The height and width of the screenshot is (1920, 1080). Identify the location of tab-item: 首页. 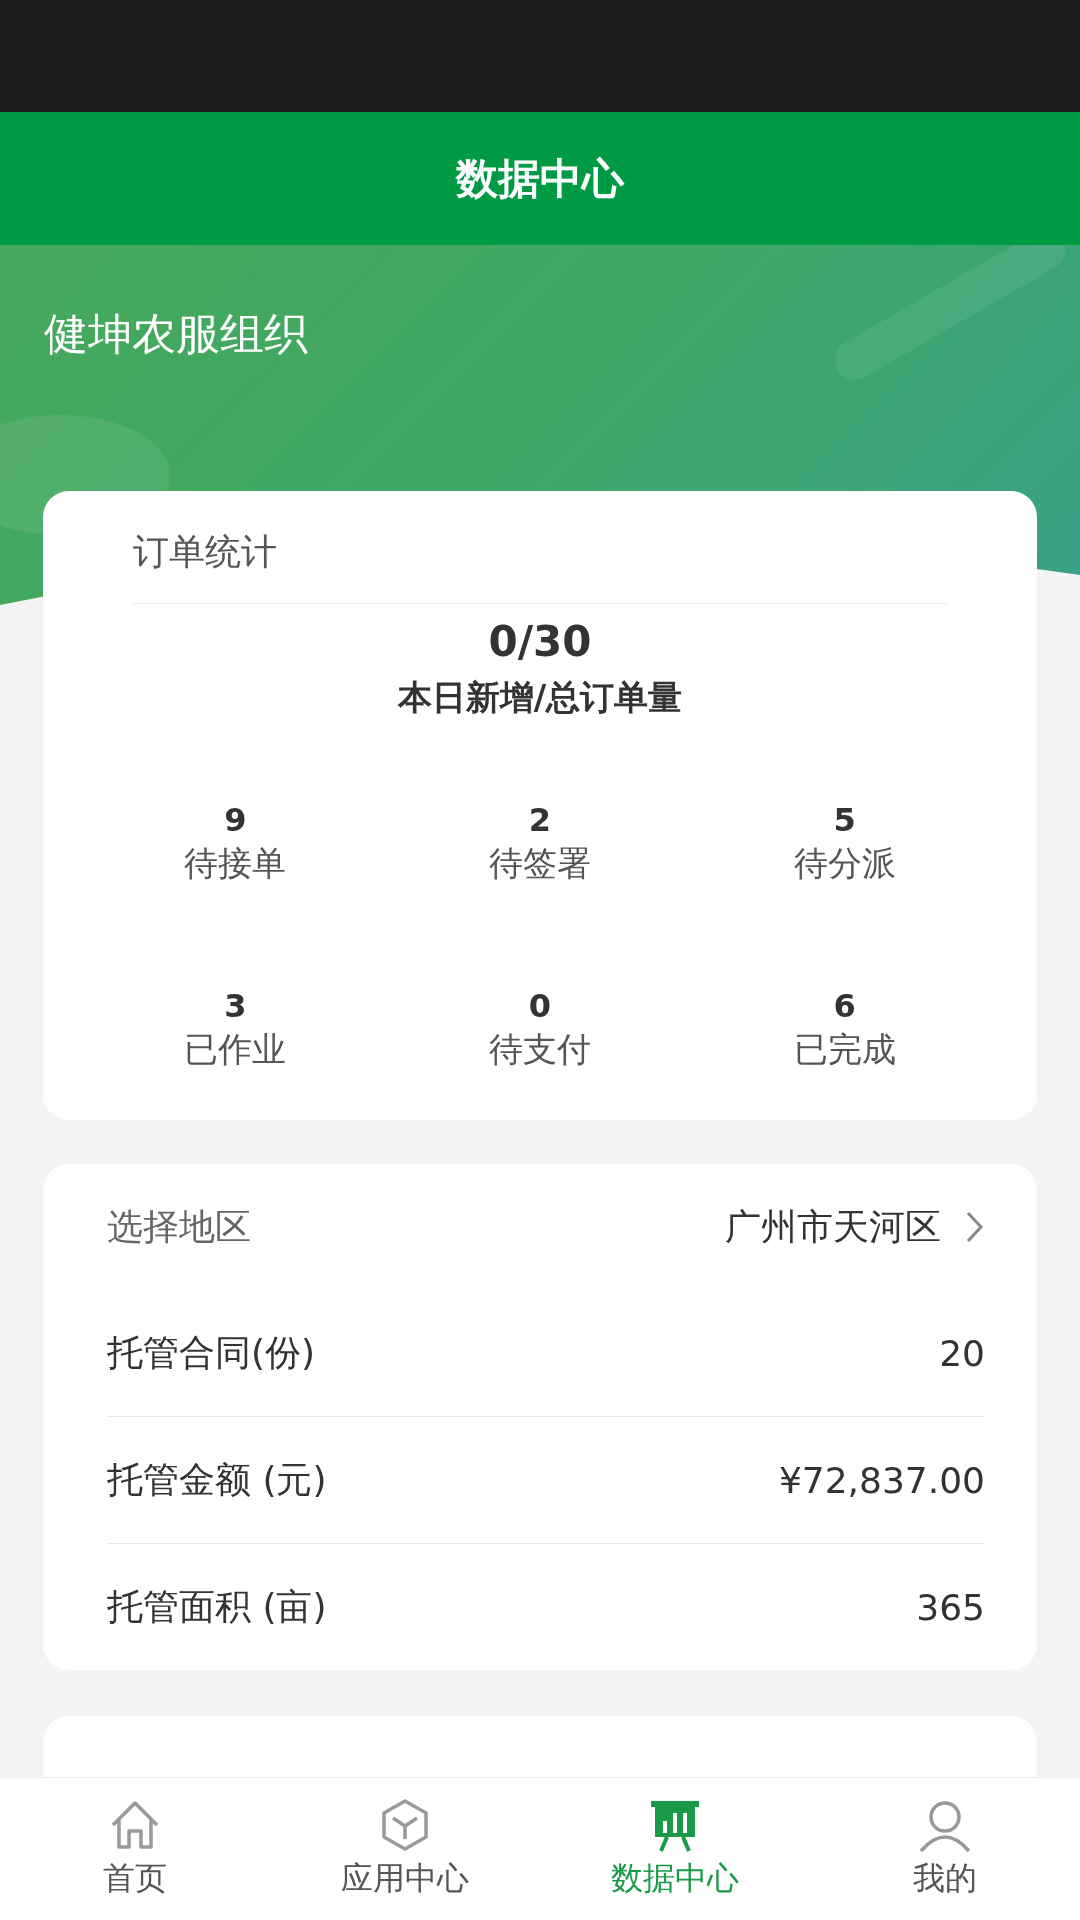
(135, 1849).